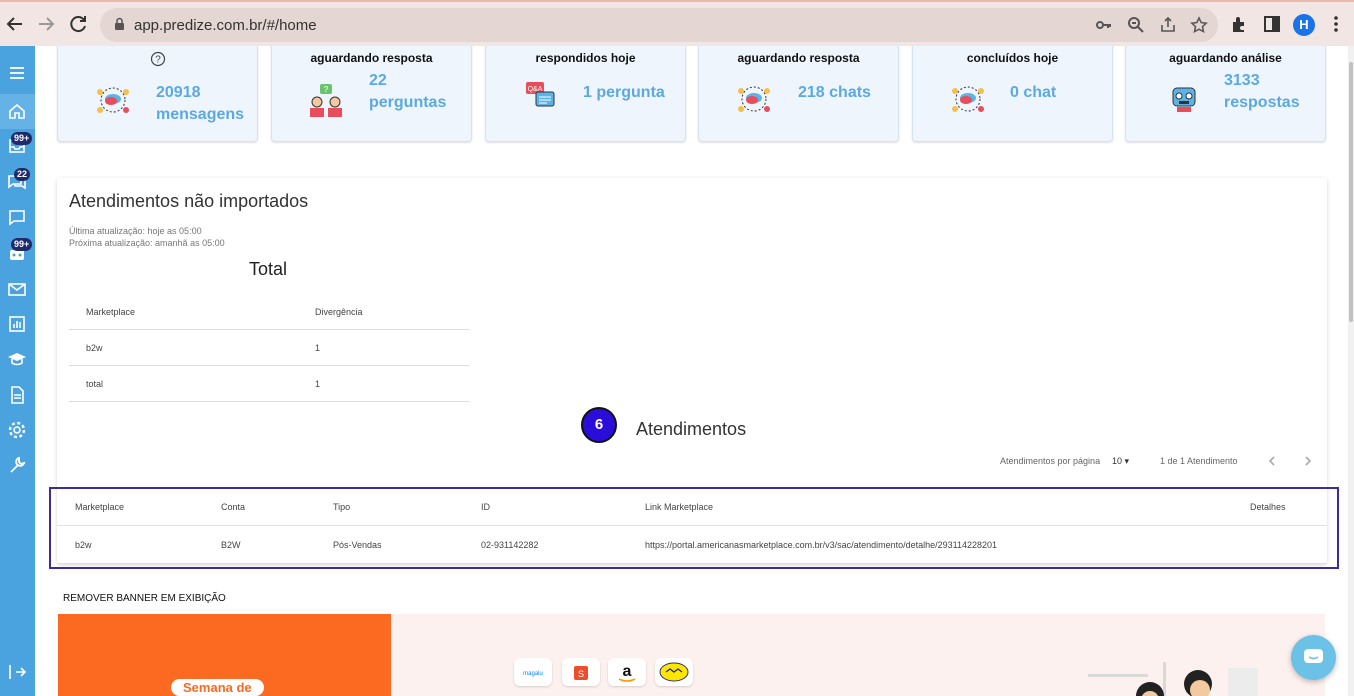 This screenshot has height=696, width=1354. I want to click on graduation-icon, so click(17, 359).